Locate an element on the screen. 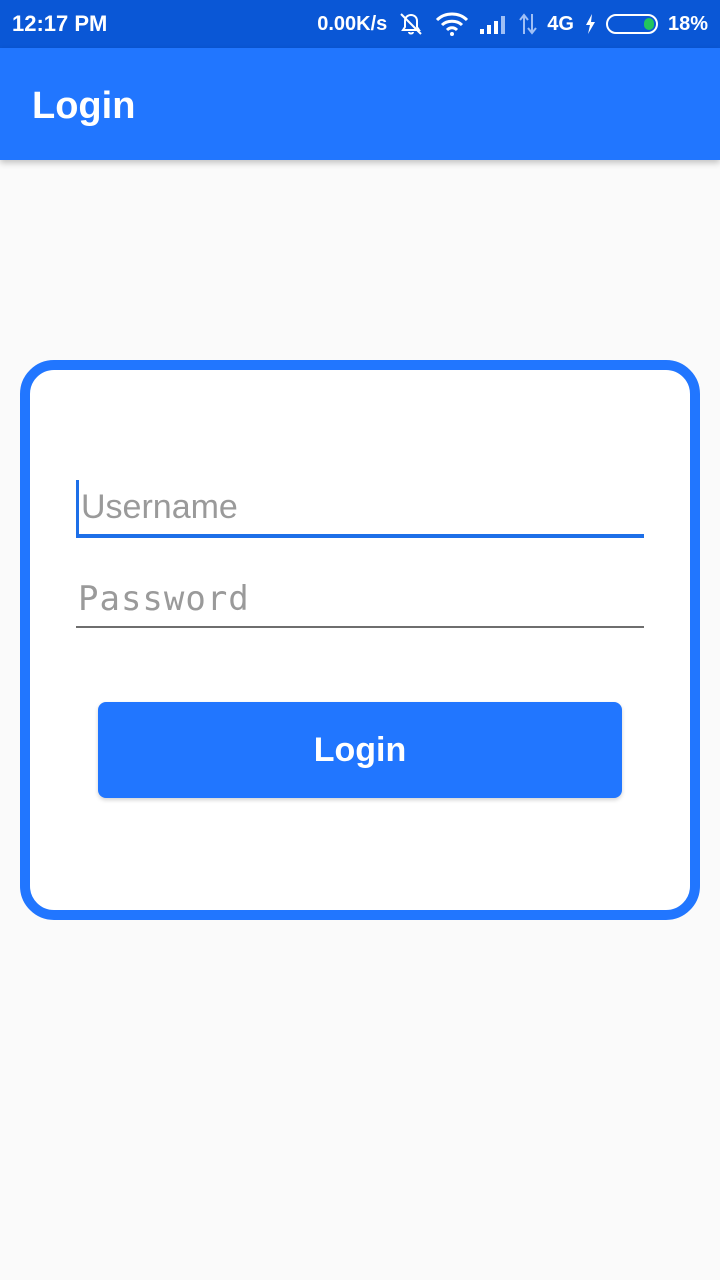 The width and height of the screenshot is (720, 1280). mute-icon is located at coordinates (411, 24).